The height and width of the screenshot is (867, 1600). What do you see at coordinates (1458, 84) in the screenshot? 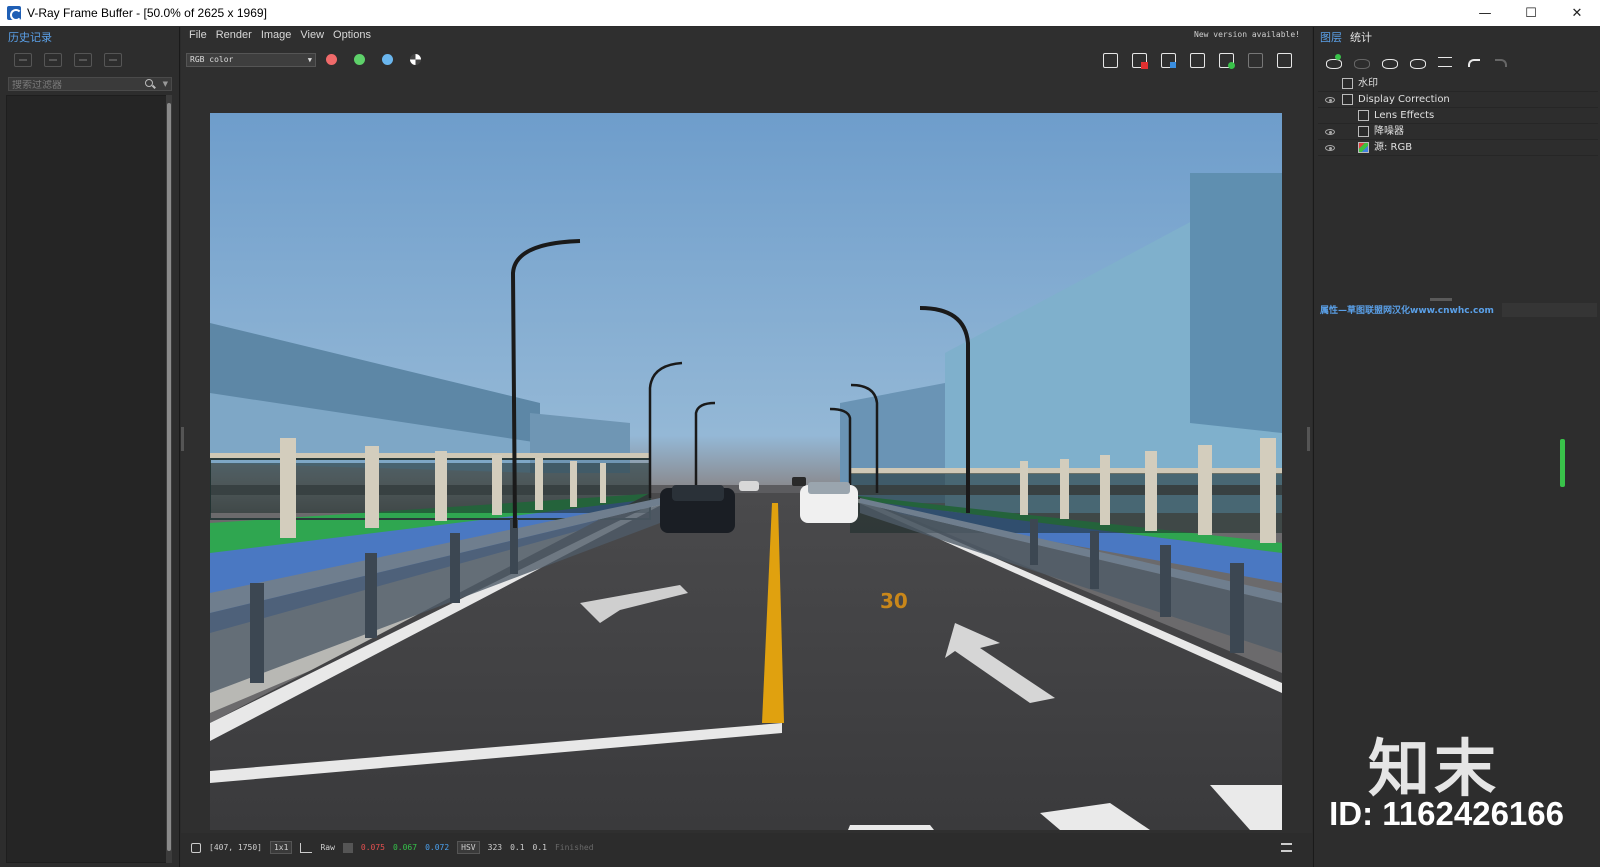
I see `layer-row: 水印` at bounding box center [1458, 84].